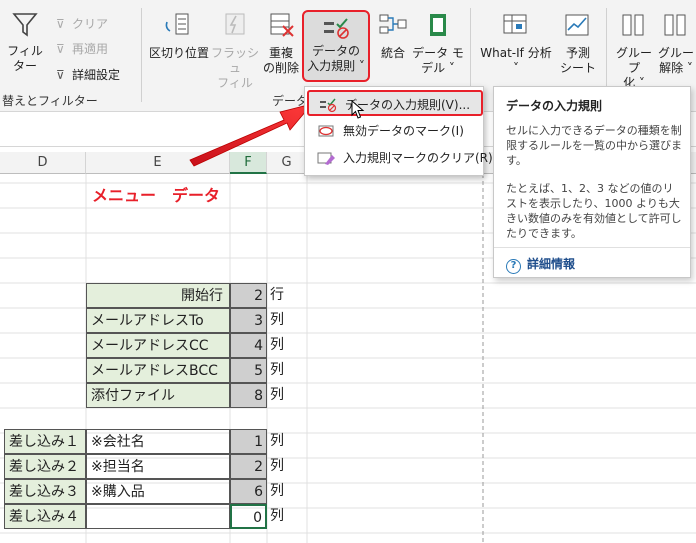  Describe the element at coordinates (513, 266) in the screenshot. I see `help-icon: ?` at that location.